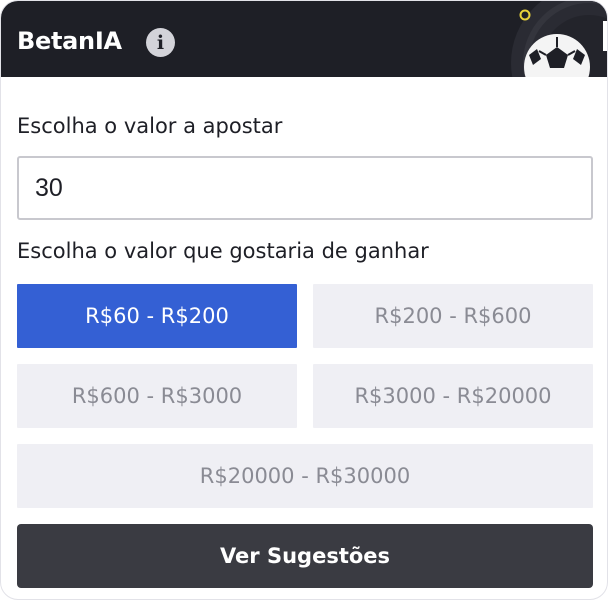 The height and width of the screenshot is (602, 610). Describe the element at coordinates (305, 476) in the screenshot. I see `win-option-20000-30000: R$20000 - R$30000` at that location.